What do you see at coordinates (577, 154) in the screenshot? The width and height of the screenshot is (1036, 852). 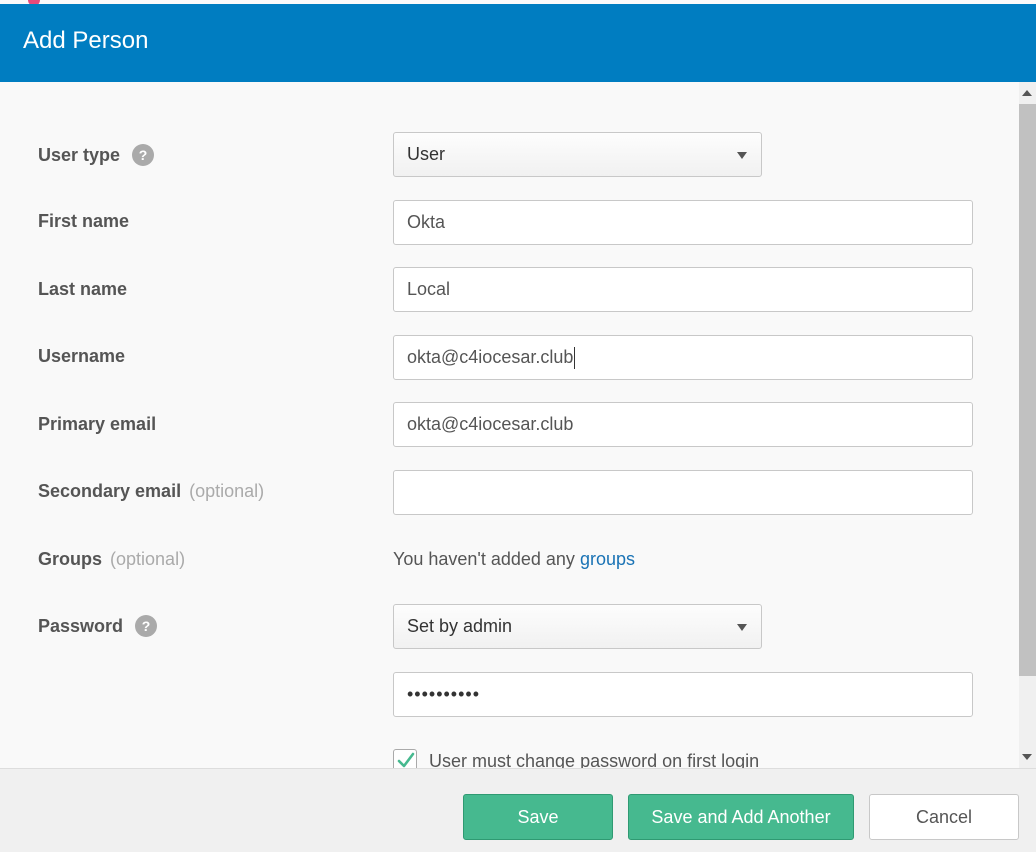 I see `user-type-select: User` at bounding box center [577, 154].